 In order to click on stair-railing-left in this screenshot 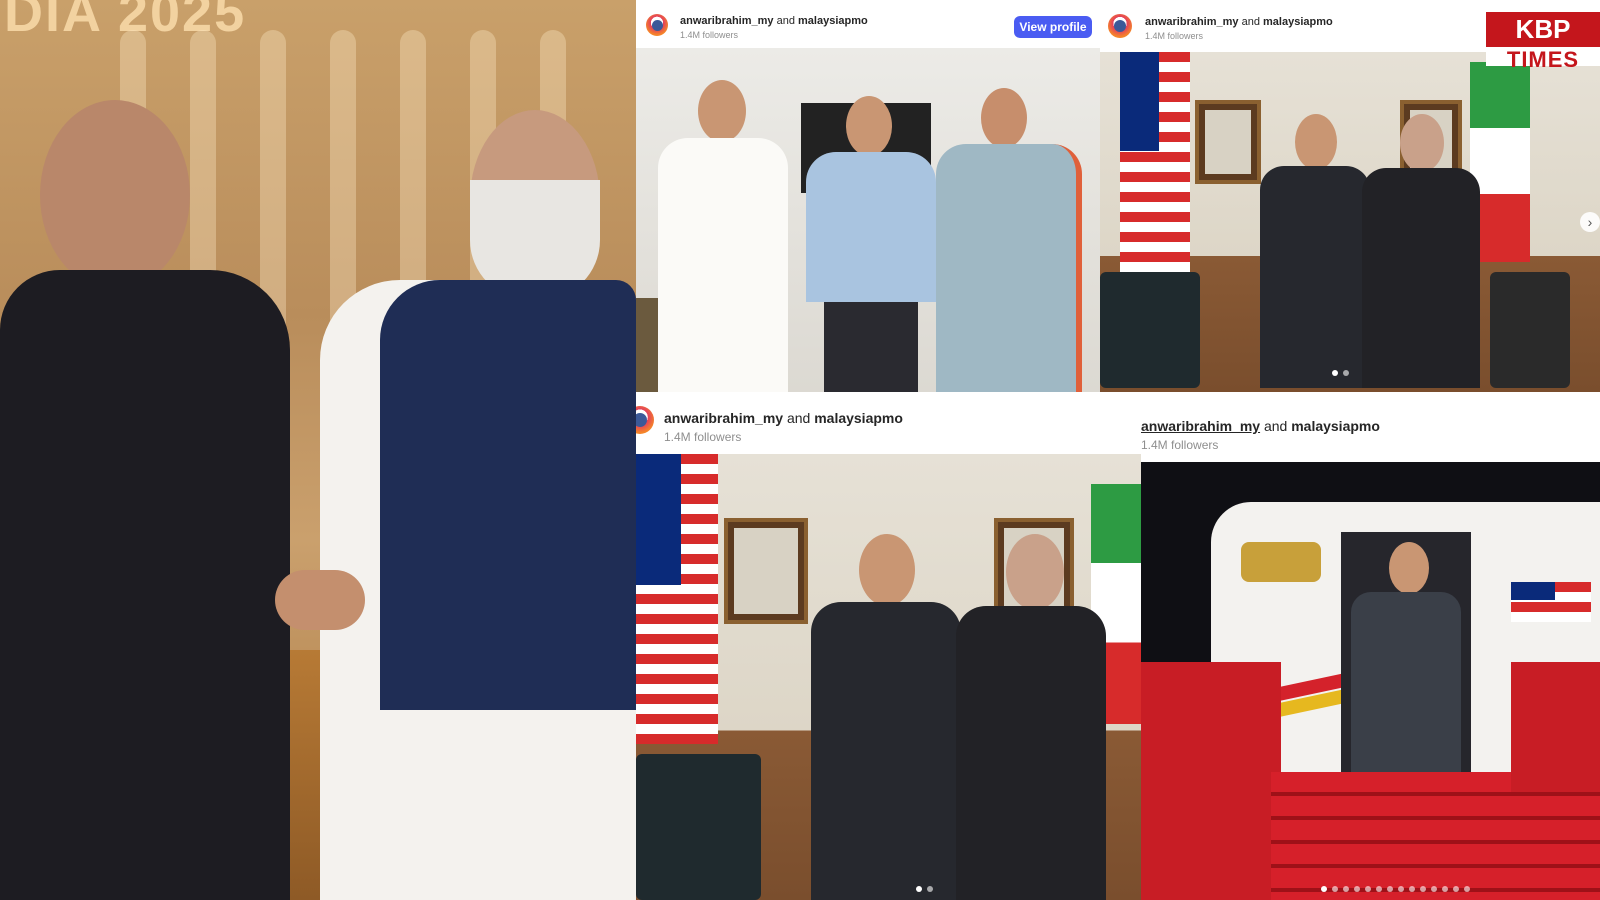, I will do `click(1211, 781)`.